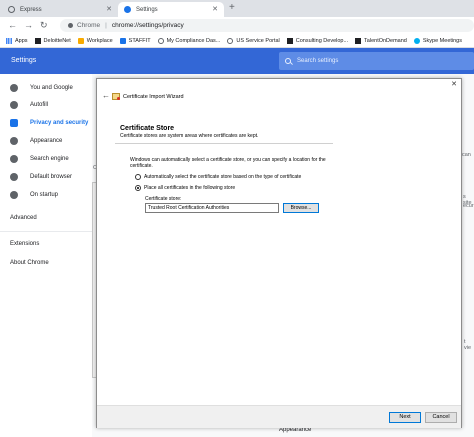 Image resolution: width=474 pixels, height=437 pixels. Describe the element at coordinates (14, 177) in the screenshot. I see `browser-window-icon` at that location.